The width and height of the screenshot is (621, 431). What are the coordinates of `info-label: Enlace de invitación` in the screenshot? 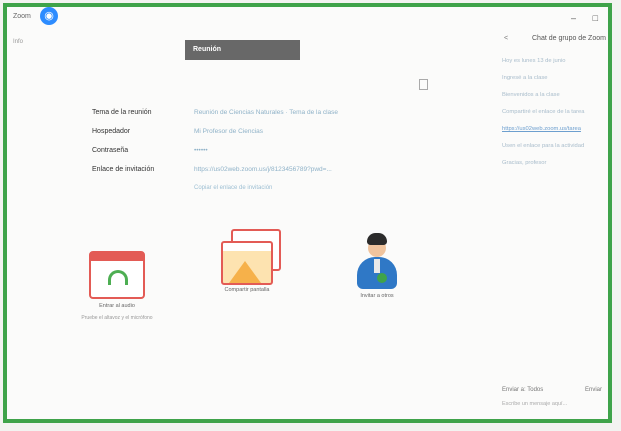 It's located at (123, 169).